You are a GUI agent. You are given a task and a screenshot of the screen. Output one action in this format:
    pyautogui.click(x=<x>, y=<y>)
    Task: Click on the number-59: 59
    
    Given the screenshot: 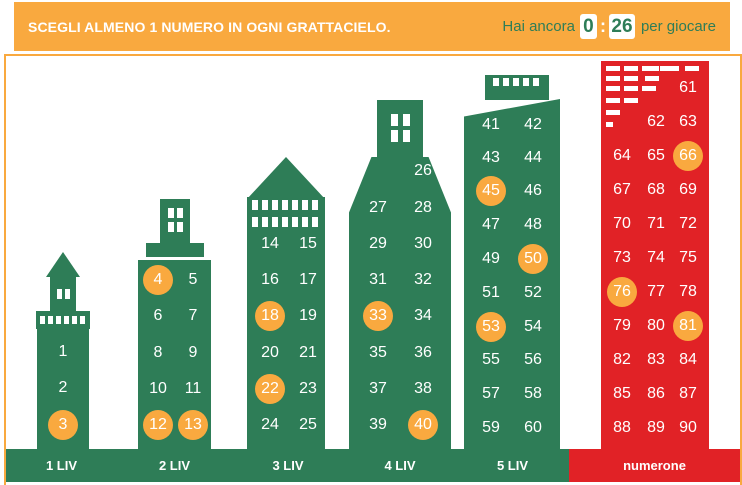 What is the action you would take?
    pyautogui.click(x=491, y=428)
    